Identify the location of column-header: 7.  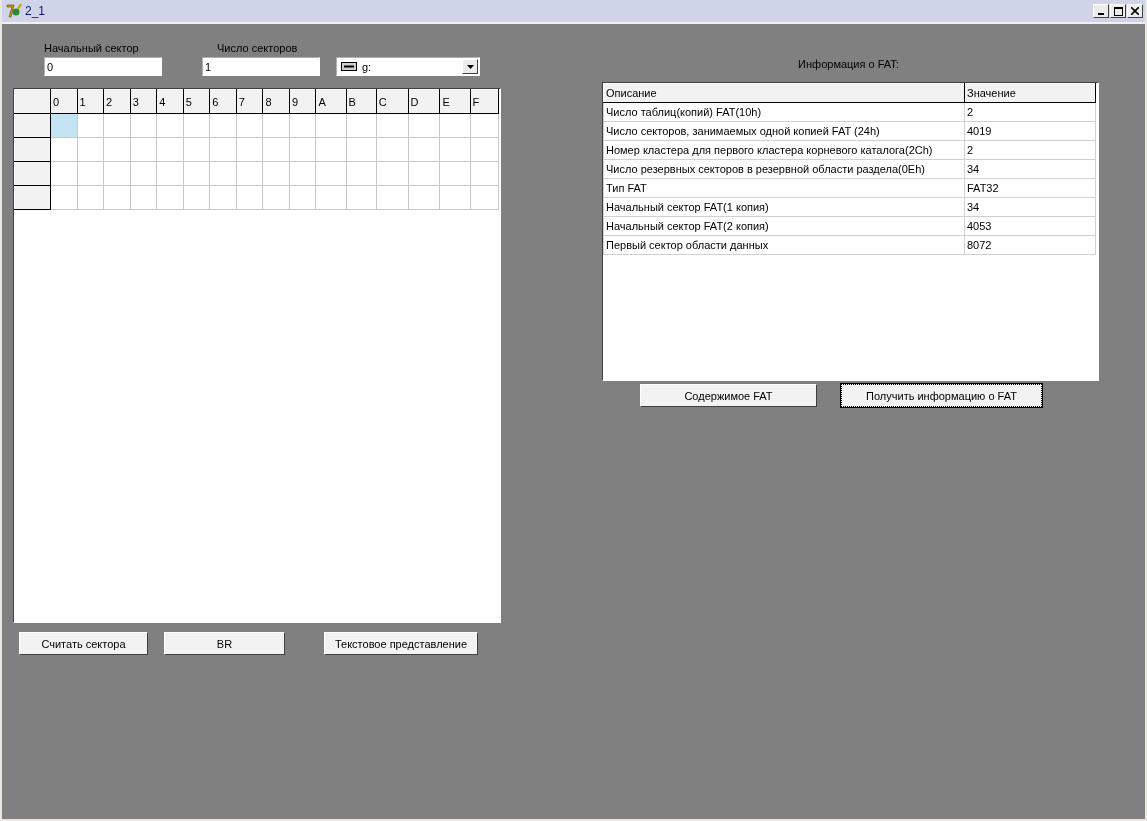
(249, 101).